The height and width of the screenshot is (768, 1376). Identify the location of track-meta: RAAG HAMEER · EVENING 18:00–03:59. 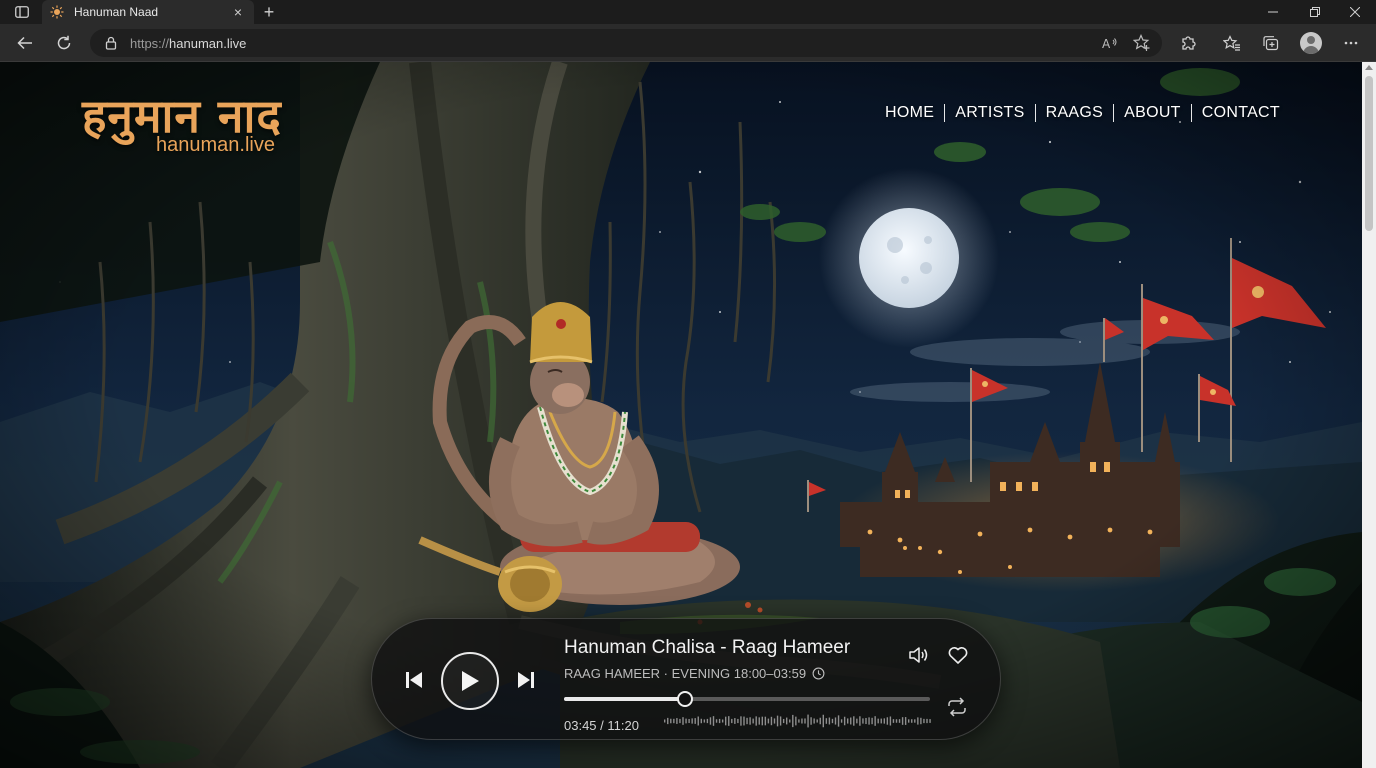
(694, 673).